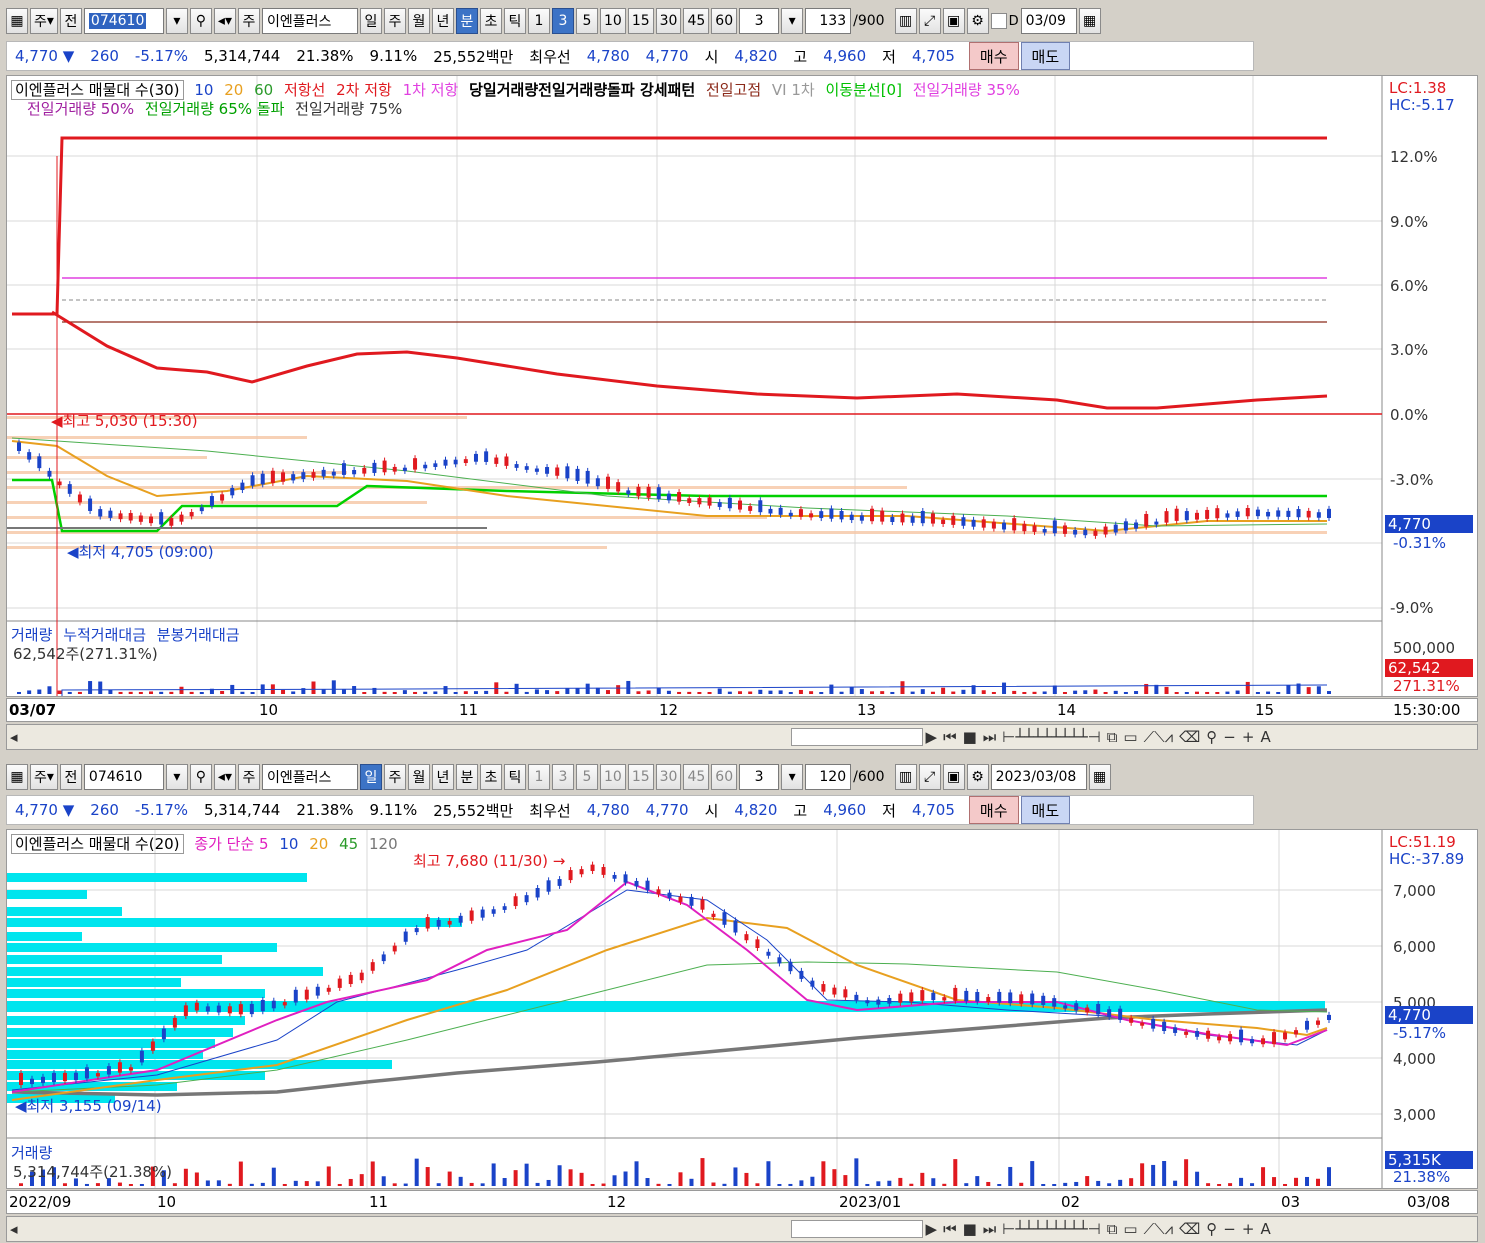 Image resolution: width=1485 pixels, height=1243 pixels. I want to click on period-tick: 틱, so click(514, 21).